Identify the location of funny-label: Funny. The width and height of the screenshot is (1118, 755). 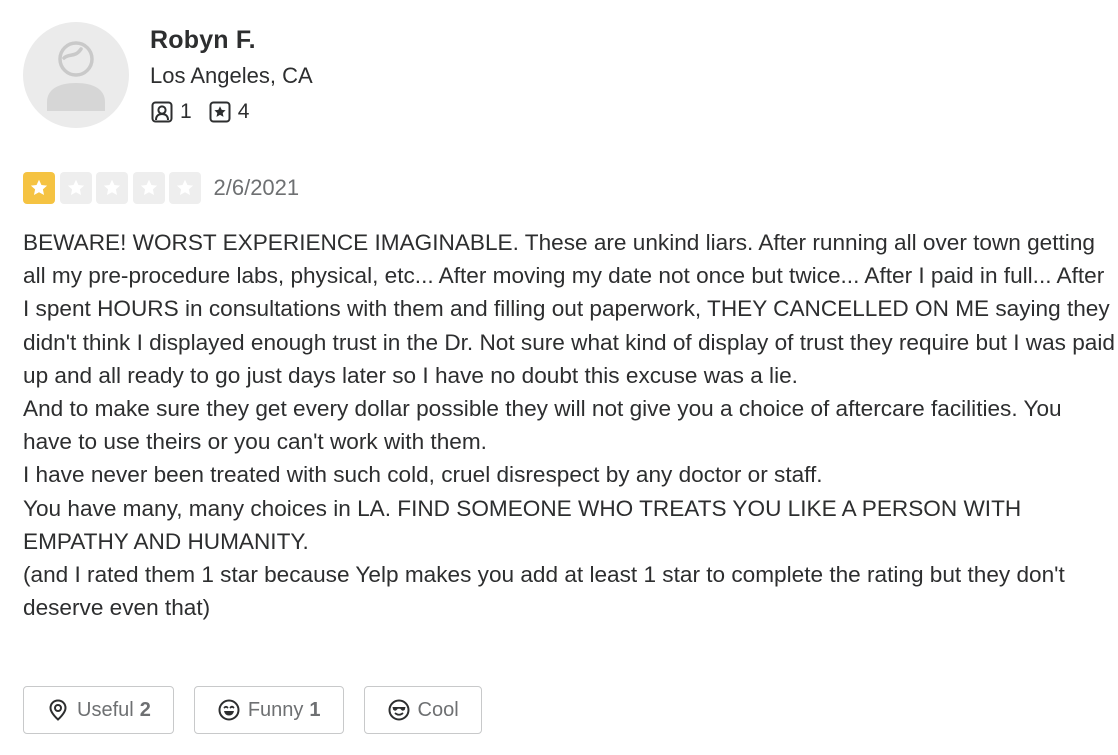
(275, 709).